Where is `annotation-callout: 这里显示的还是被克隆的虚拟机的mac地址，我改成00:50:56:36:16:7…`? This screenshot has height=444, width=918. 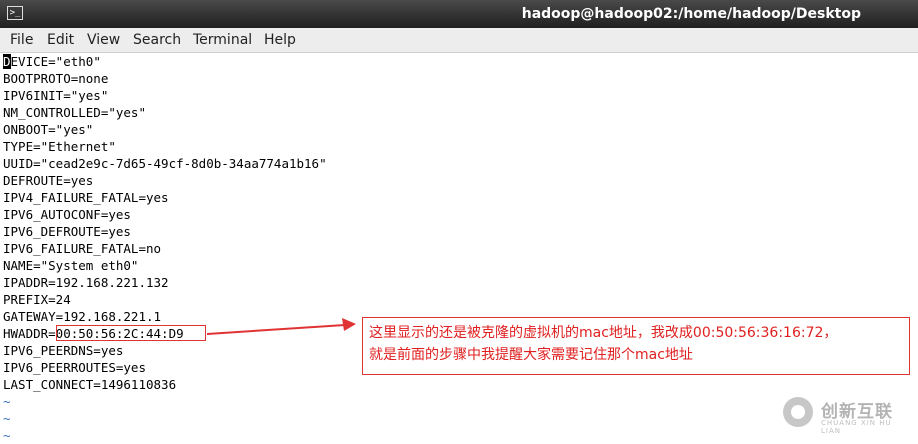
annotation-callout: 这里显示的还是被克隆的虚拟机的mac地址，我改成00:50:56:36:16:7… is located at coordinates (636, 346).